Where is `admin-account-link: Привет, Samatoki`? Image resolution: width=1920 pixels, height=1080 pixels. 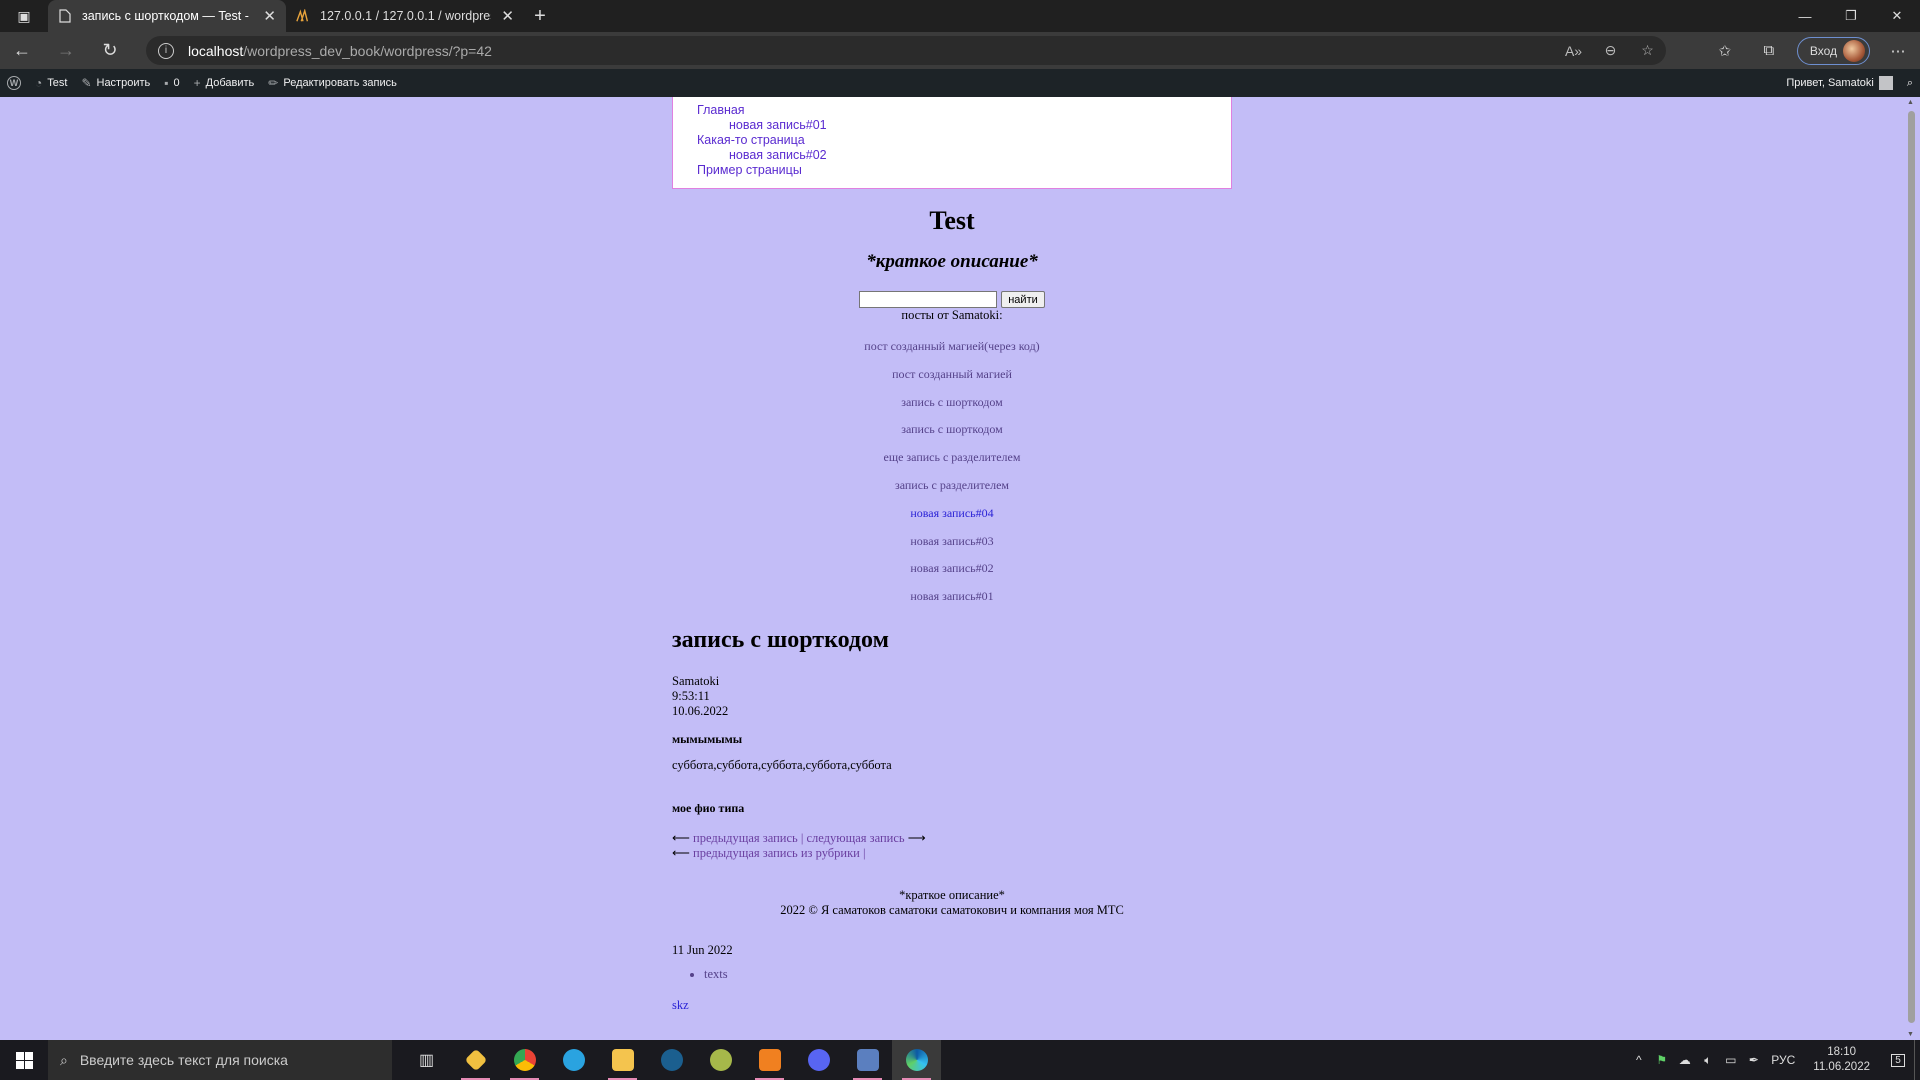 admin-account-link: Привет, Samatoki is located at coordinates (1839, 83).